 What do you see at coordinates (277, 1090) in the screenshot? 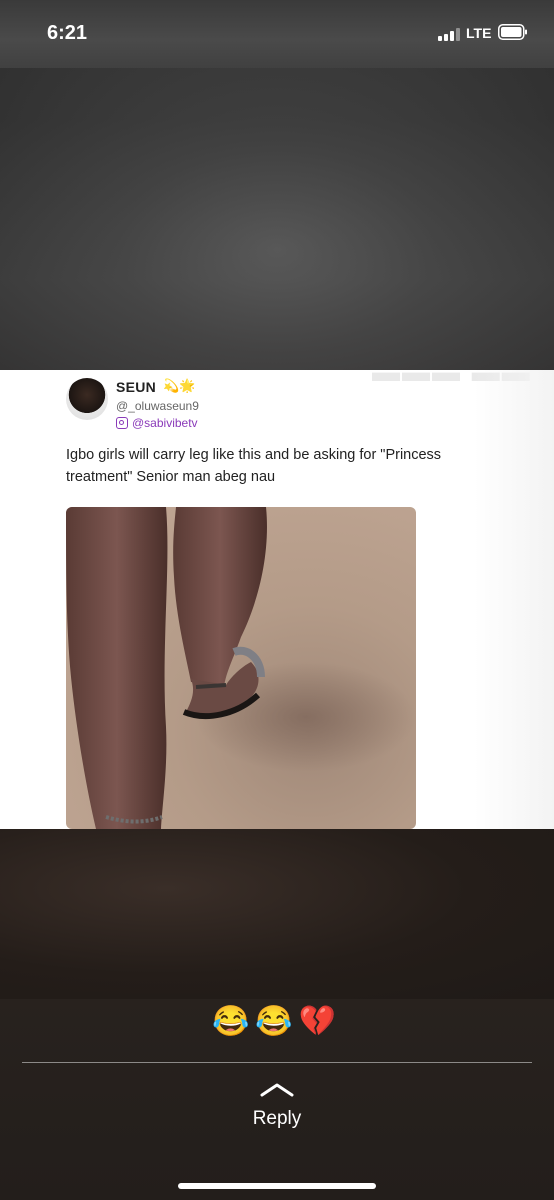
I see `chevron-up-icon` at bounding box center [277, 1090].